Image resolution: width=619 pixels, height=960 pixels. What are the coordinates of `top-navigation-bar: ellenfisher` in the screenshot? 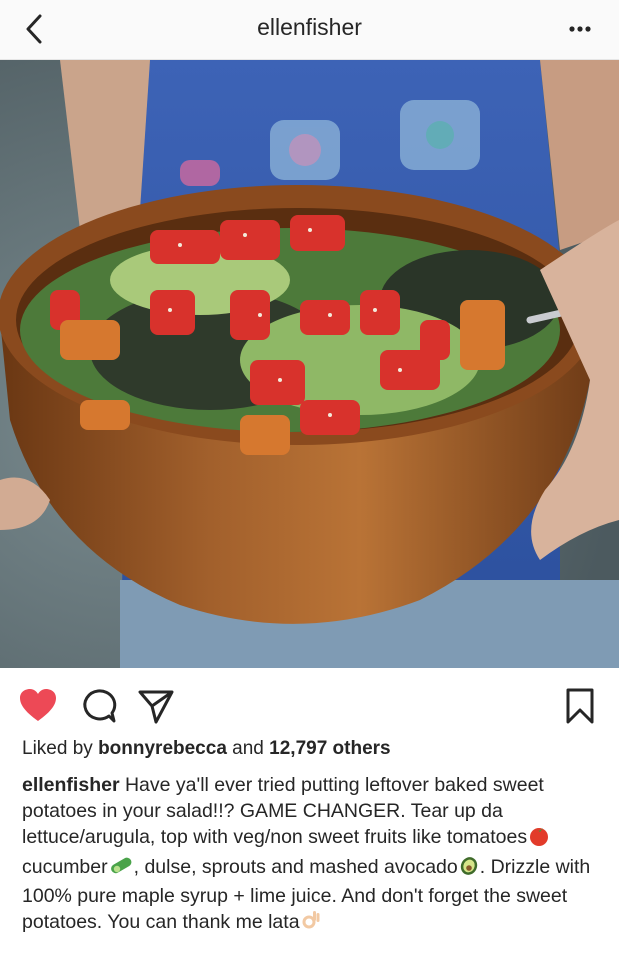 It's located at (309, 30).